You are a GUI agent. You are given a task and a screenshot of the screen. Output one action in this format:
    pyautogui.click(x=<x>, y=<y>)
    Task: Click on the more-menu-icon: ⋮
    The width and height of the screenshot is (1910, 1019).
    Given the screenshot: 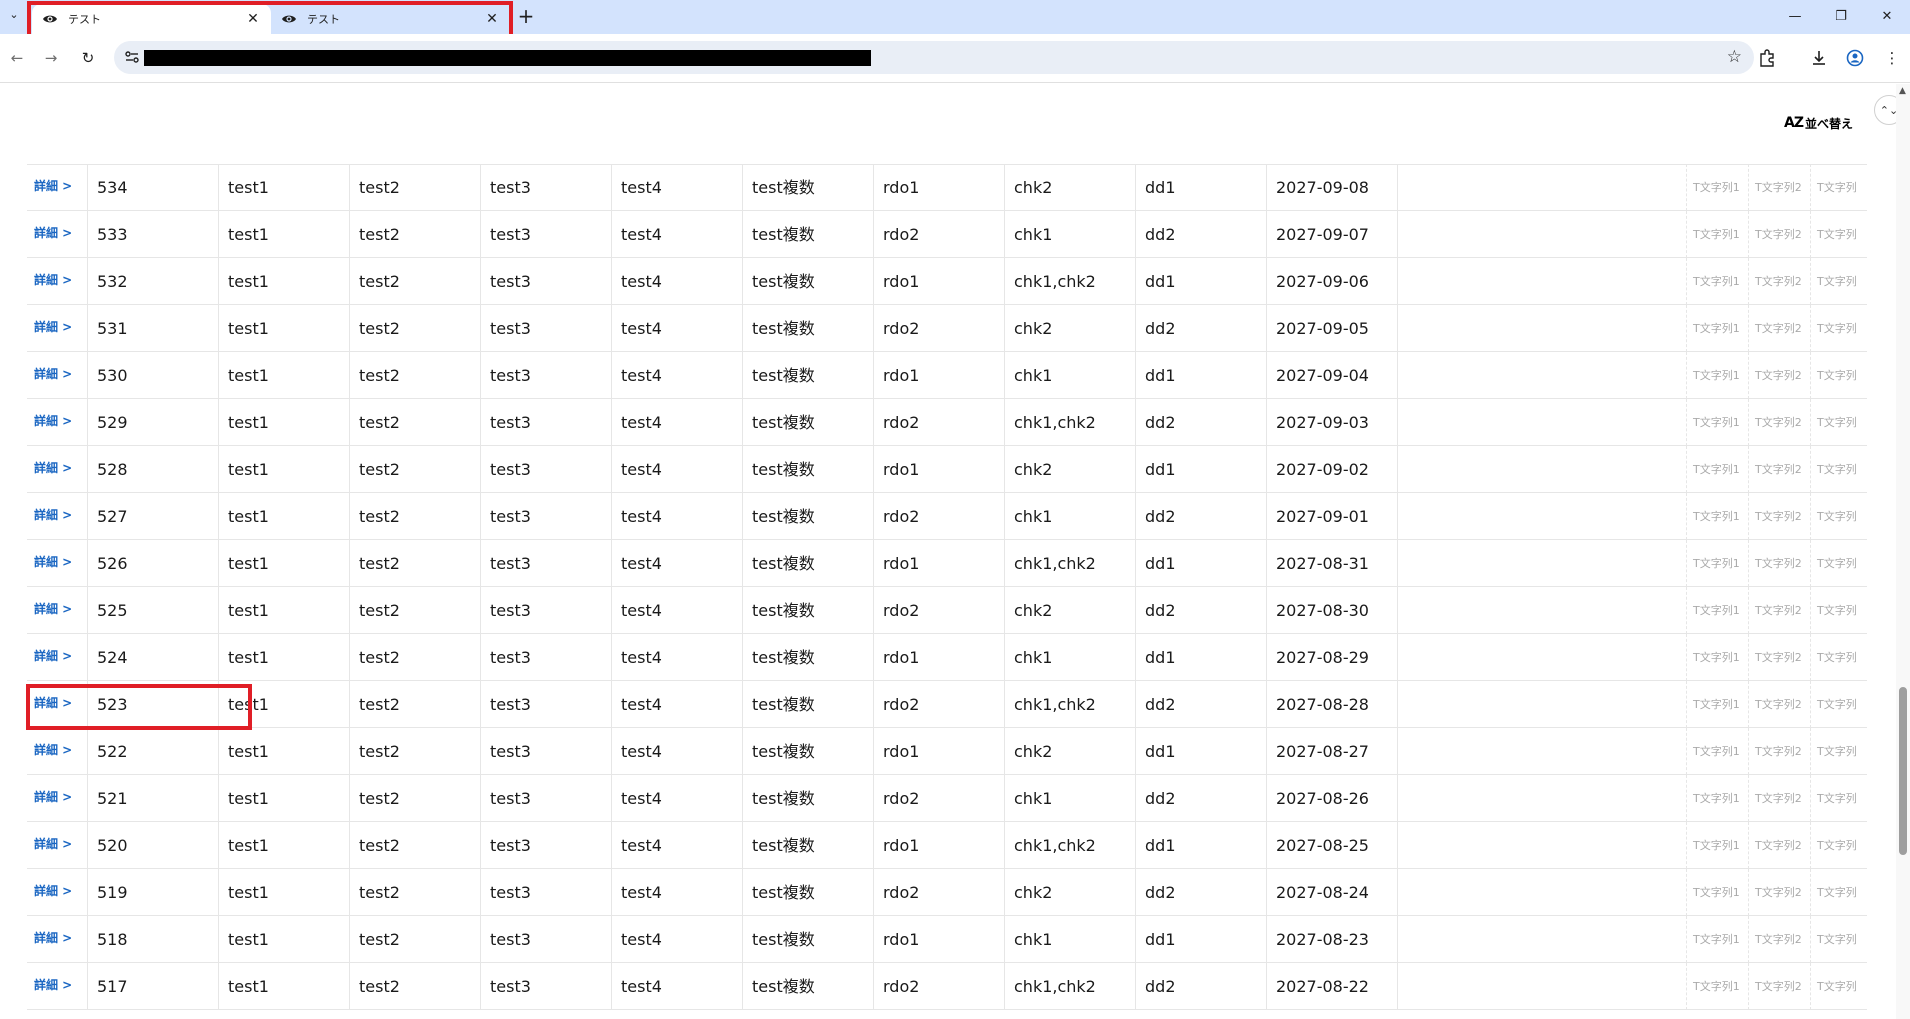 What is the action you would take?
    pyautogui.click(x=1892, y=58)
    